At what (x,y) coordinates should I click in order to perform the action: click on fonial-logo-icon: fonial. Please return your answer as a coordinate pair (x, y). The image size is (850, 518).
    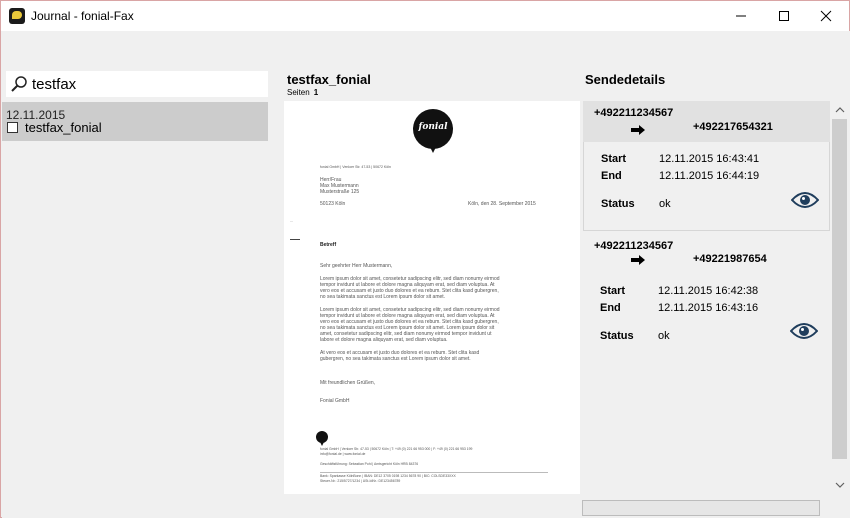
    Looking at the image, I should click on (433, 131).